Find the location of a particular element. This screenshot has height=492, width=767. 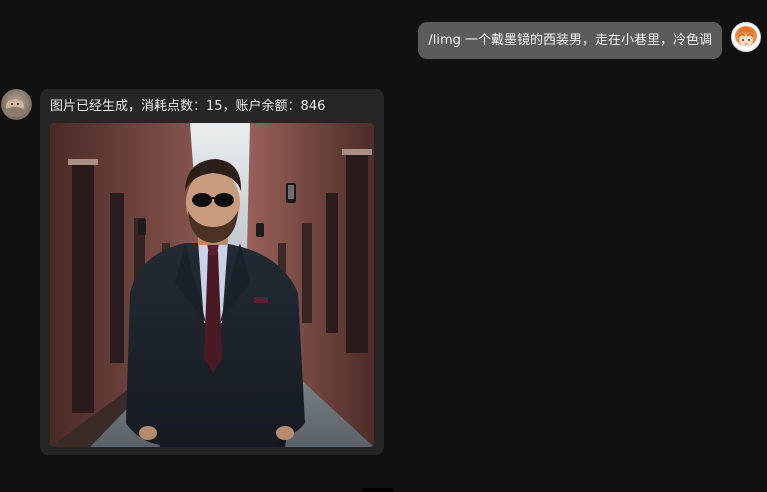

anime-girl-avatar-icon is located at coordinates (746, 37).